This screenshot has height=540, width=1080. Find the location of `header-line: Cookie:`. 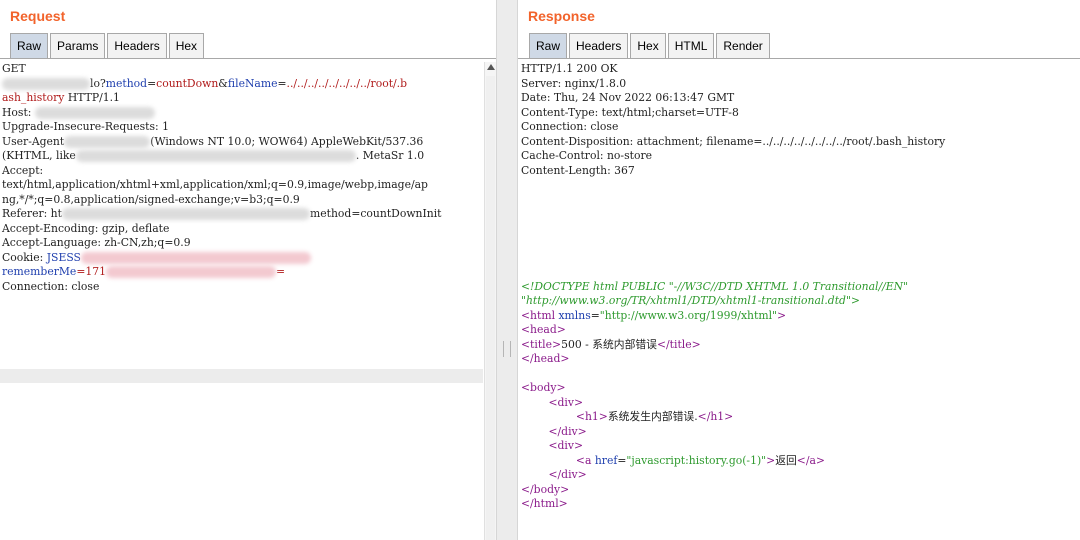

header-line: Cookie: is located at coordinates (24, 257).